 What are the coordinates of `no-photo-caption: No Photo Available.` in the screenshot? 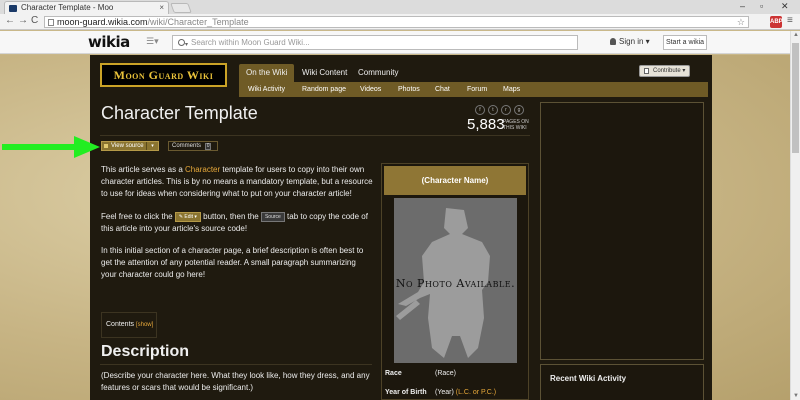 It's located at (455, 283).